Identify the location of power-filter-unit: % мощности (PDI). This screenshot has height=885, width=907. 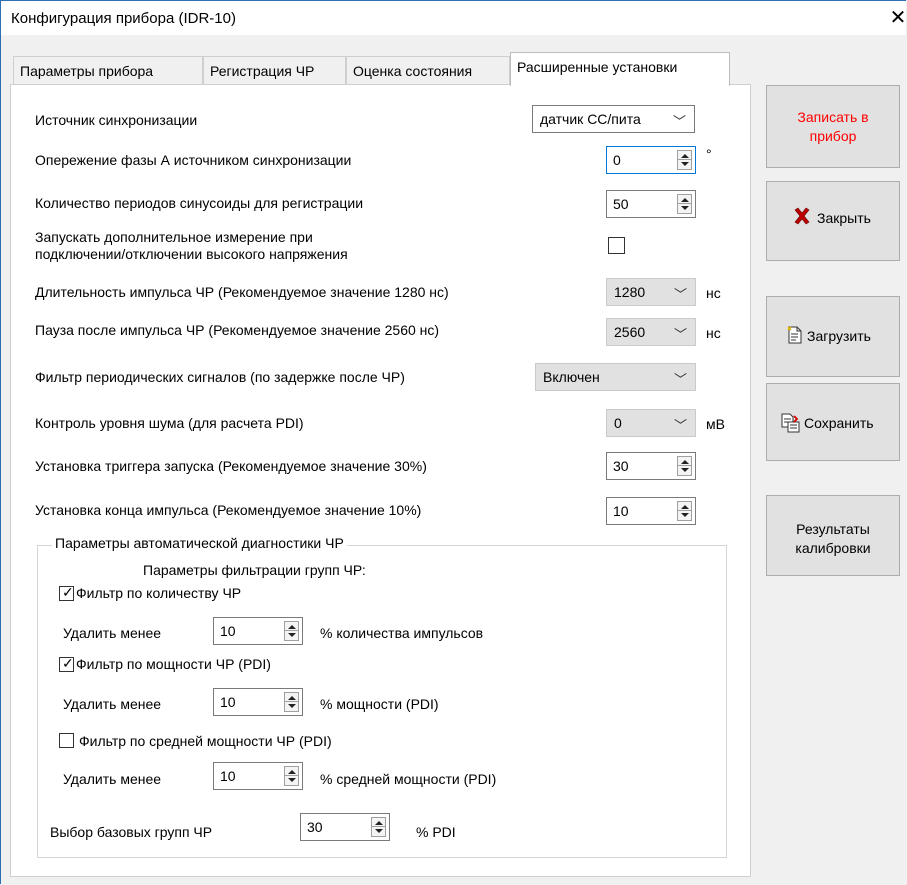
(379, 704).